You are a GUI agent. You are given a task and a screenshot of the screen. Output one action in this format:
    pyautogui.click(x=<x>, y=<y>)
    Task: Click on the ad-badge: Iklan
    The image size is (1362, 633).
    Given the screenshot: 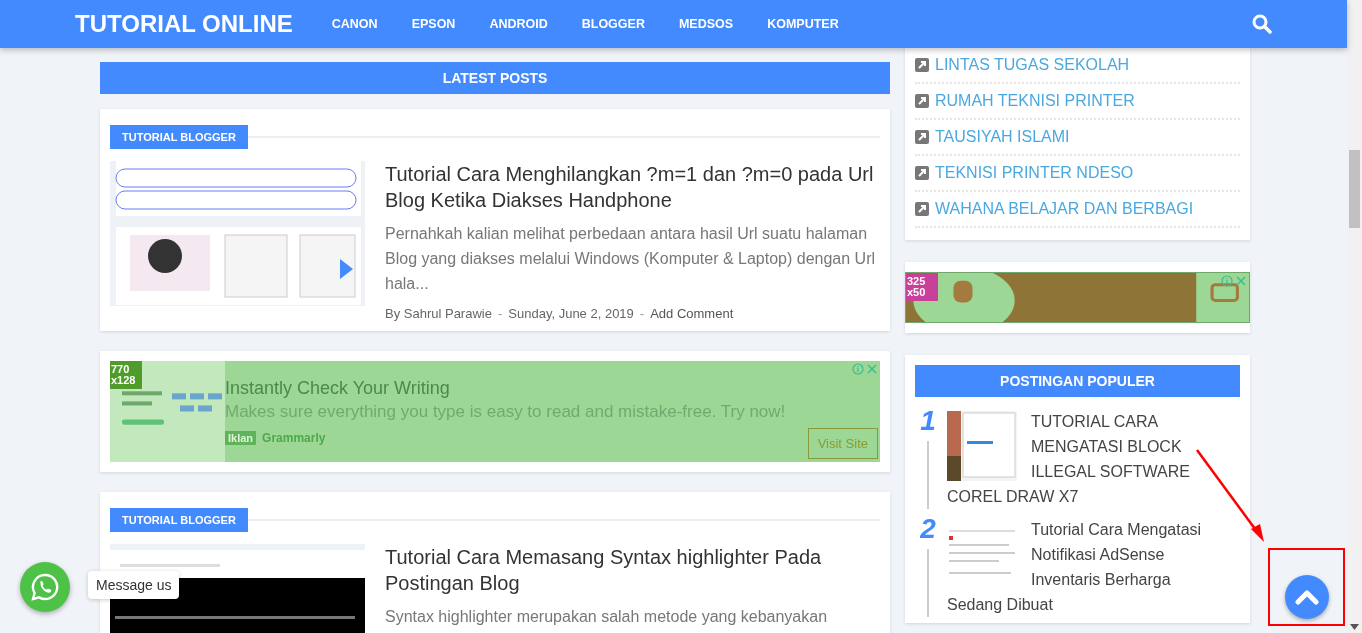 What is the action you would take?
    pyautogui.click(x=241, y=438)
    